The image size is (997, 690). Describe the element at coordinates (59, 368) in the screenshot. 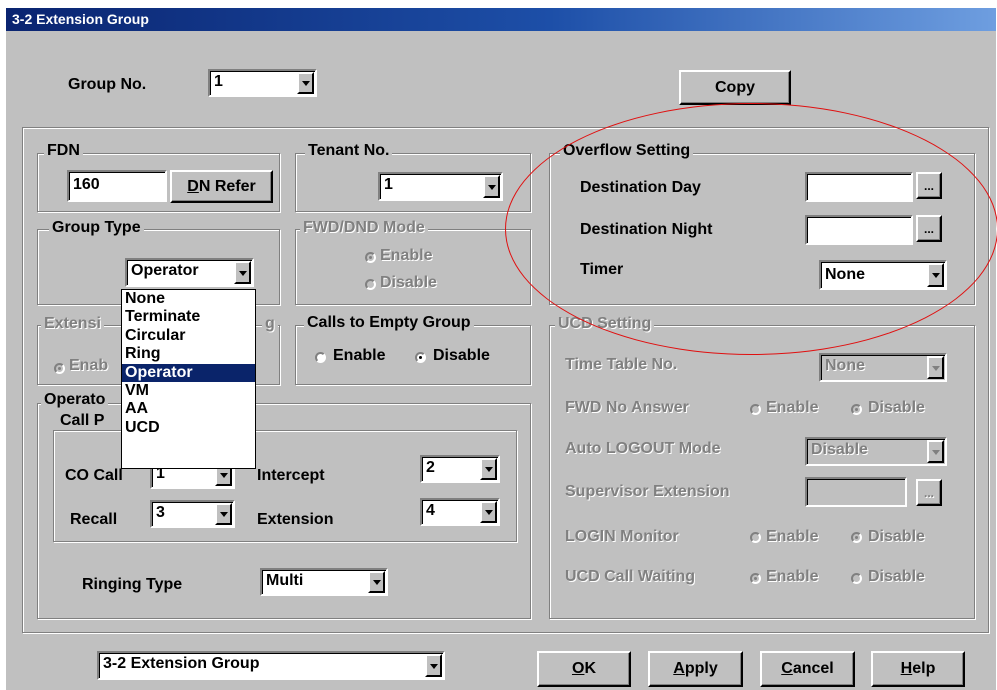

I see `extension-enable-radio` at that location.